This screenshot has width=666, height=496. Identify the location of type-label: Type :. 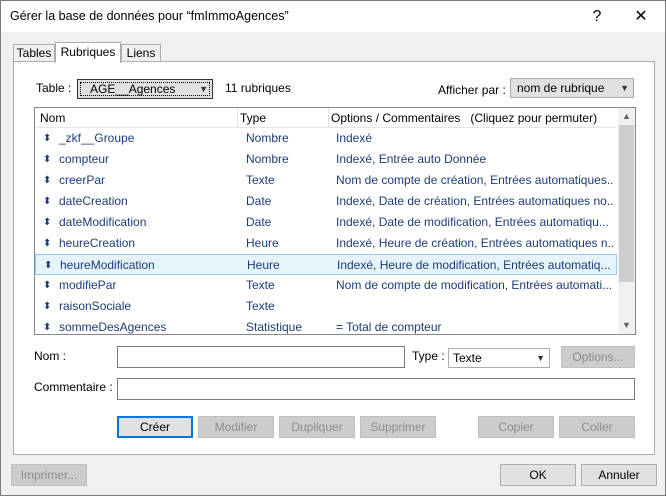
(428, 356).